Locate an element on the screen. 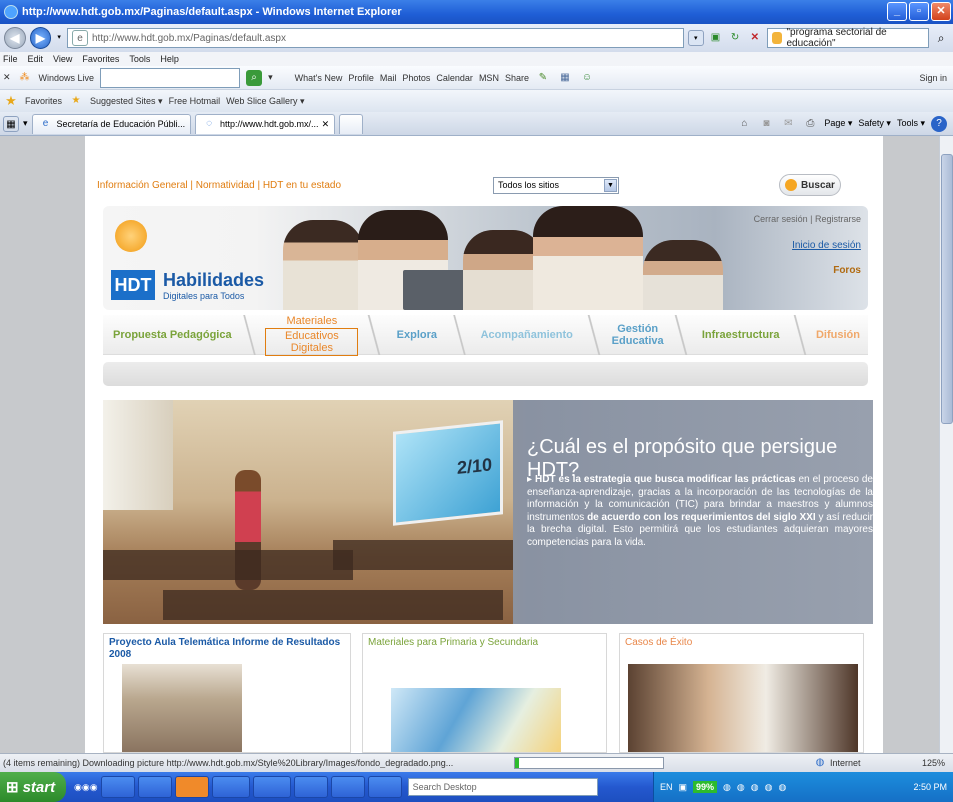 Image resolution: width=953 pixels, height=802 pixels. print-icon: ⎙ is located at coordinates (810, 124).